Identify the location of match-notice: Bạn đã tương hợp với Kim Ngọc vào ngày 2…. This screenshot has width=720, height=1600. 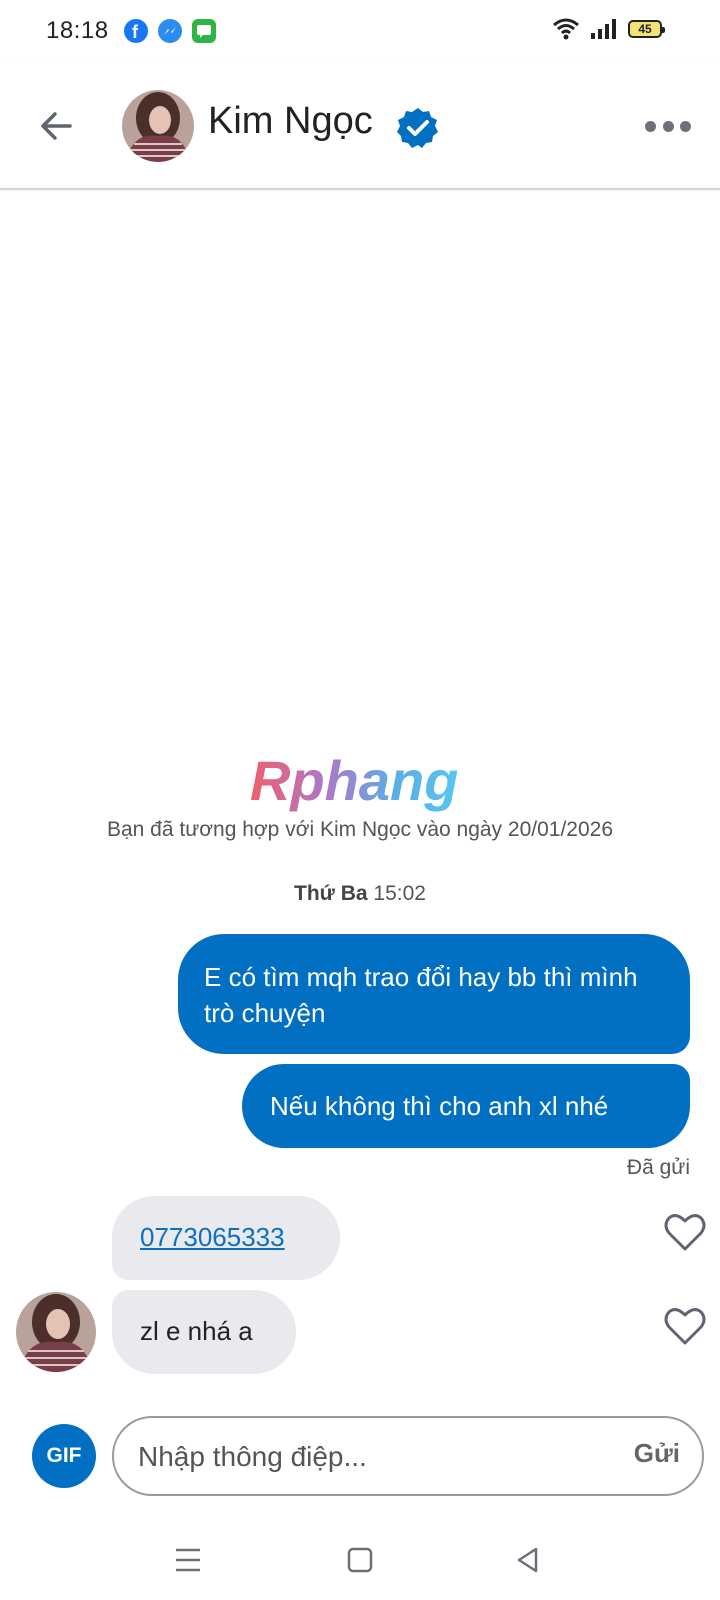
(359, 829).